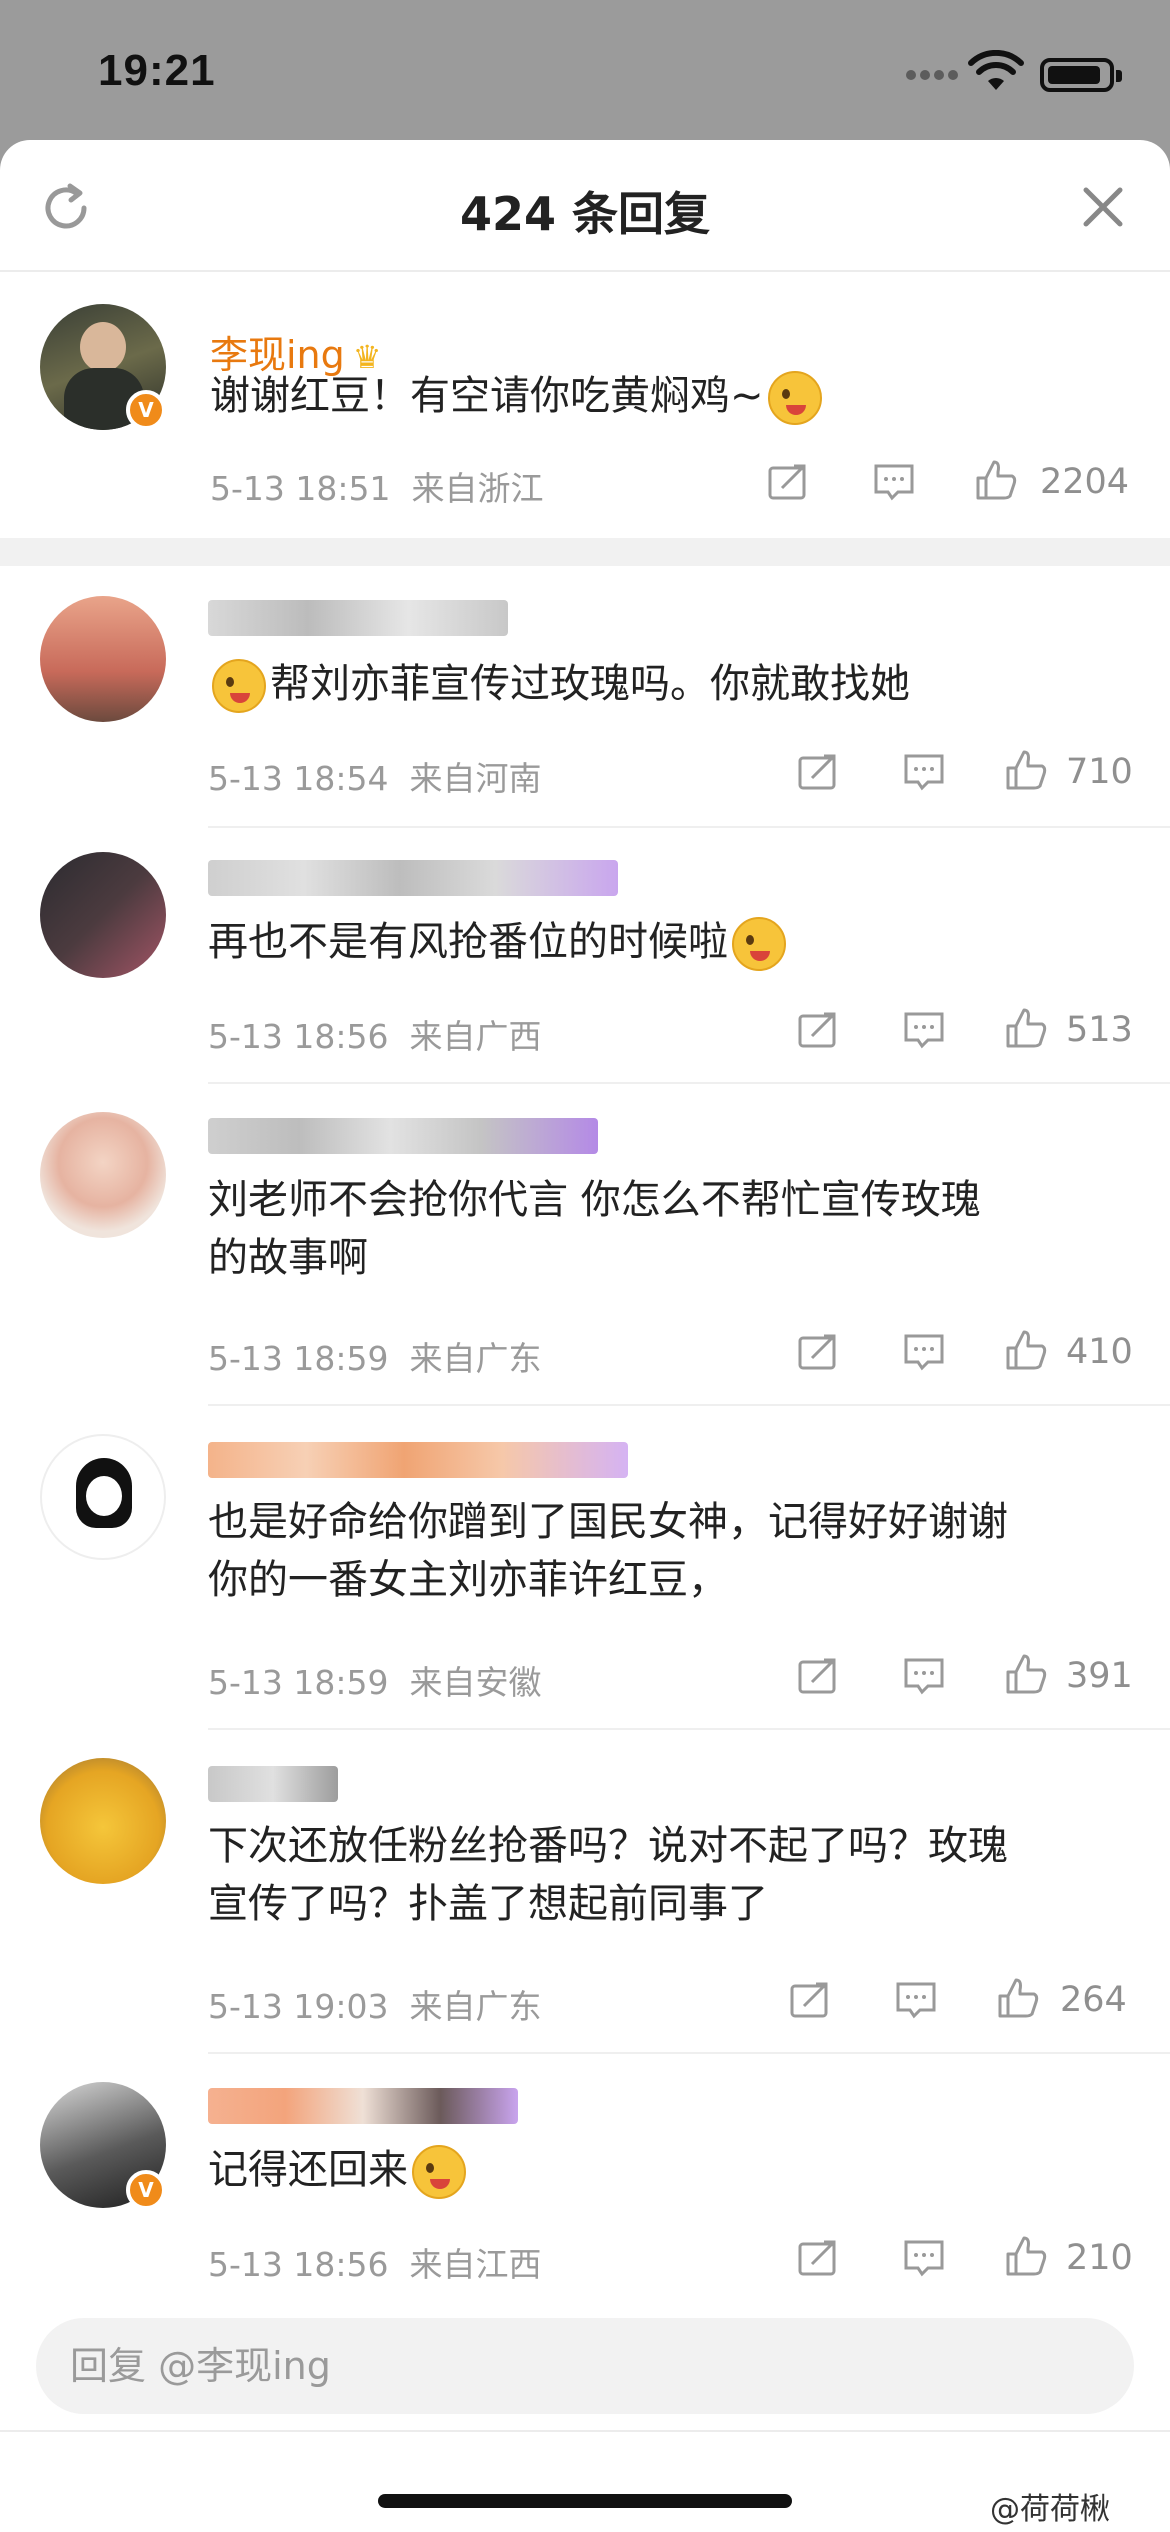 The height and width of the screenshot is (2532, 1170). I want to click on comment-meta: 5-13 18:56 来自广西, so click(374, 1034).